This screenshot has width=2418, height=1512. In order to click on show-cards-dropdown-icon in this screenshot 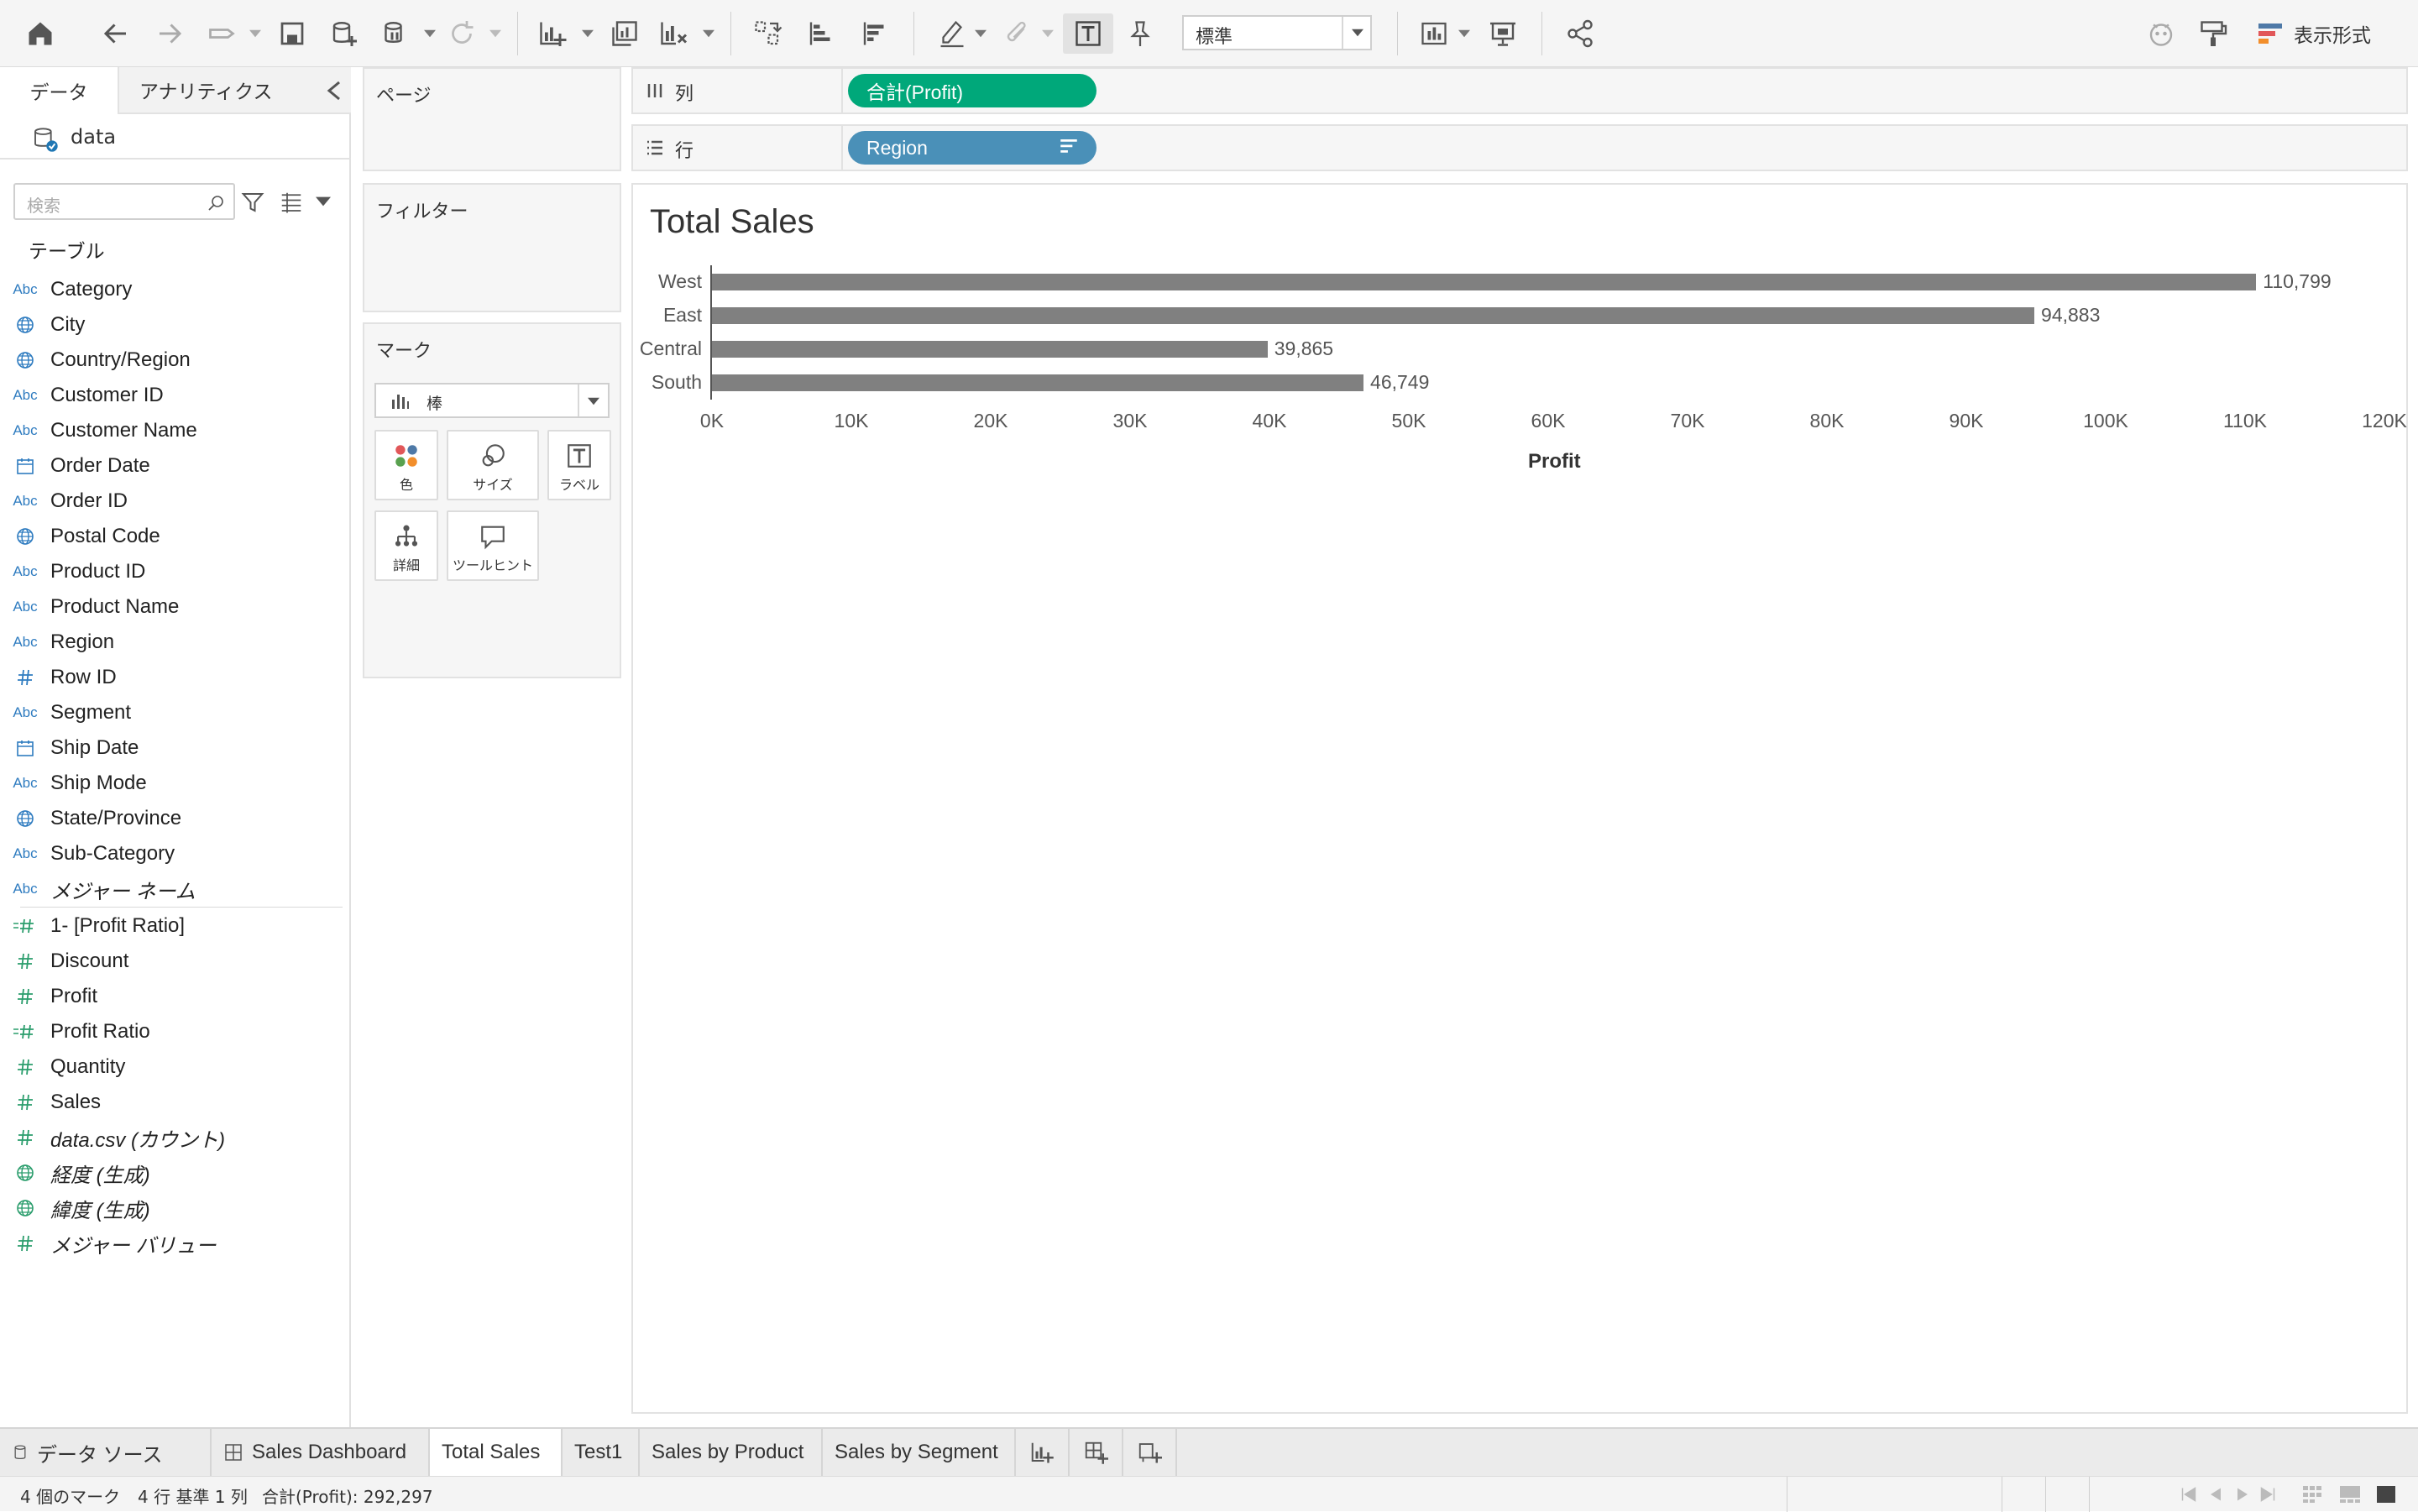, I will do `click(1464, 33)`.